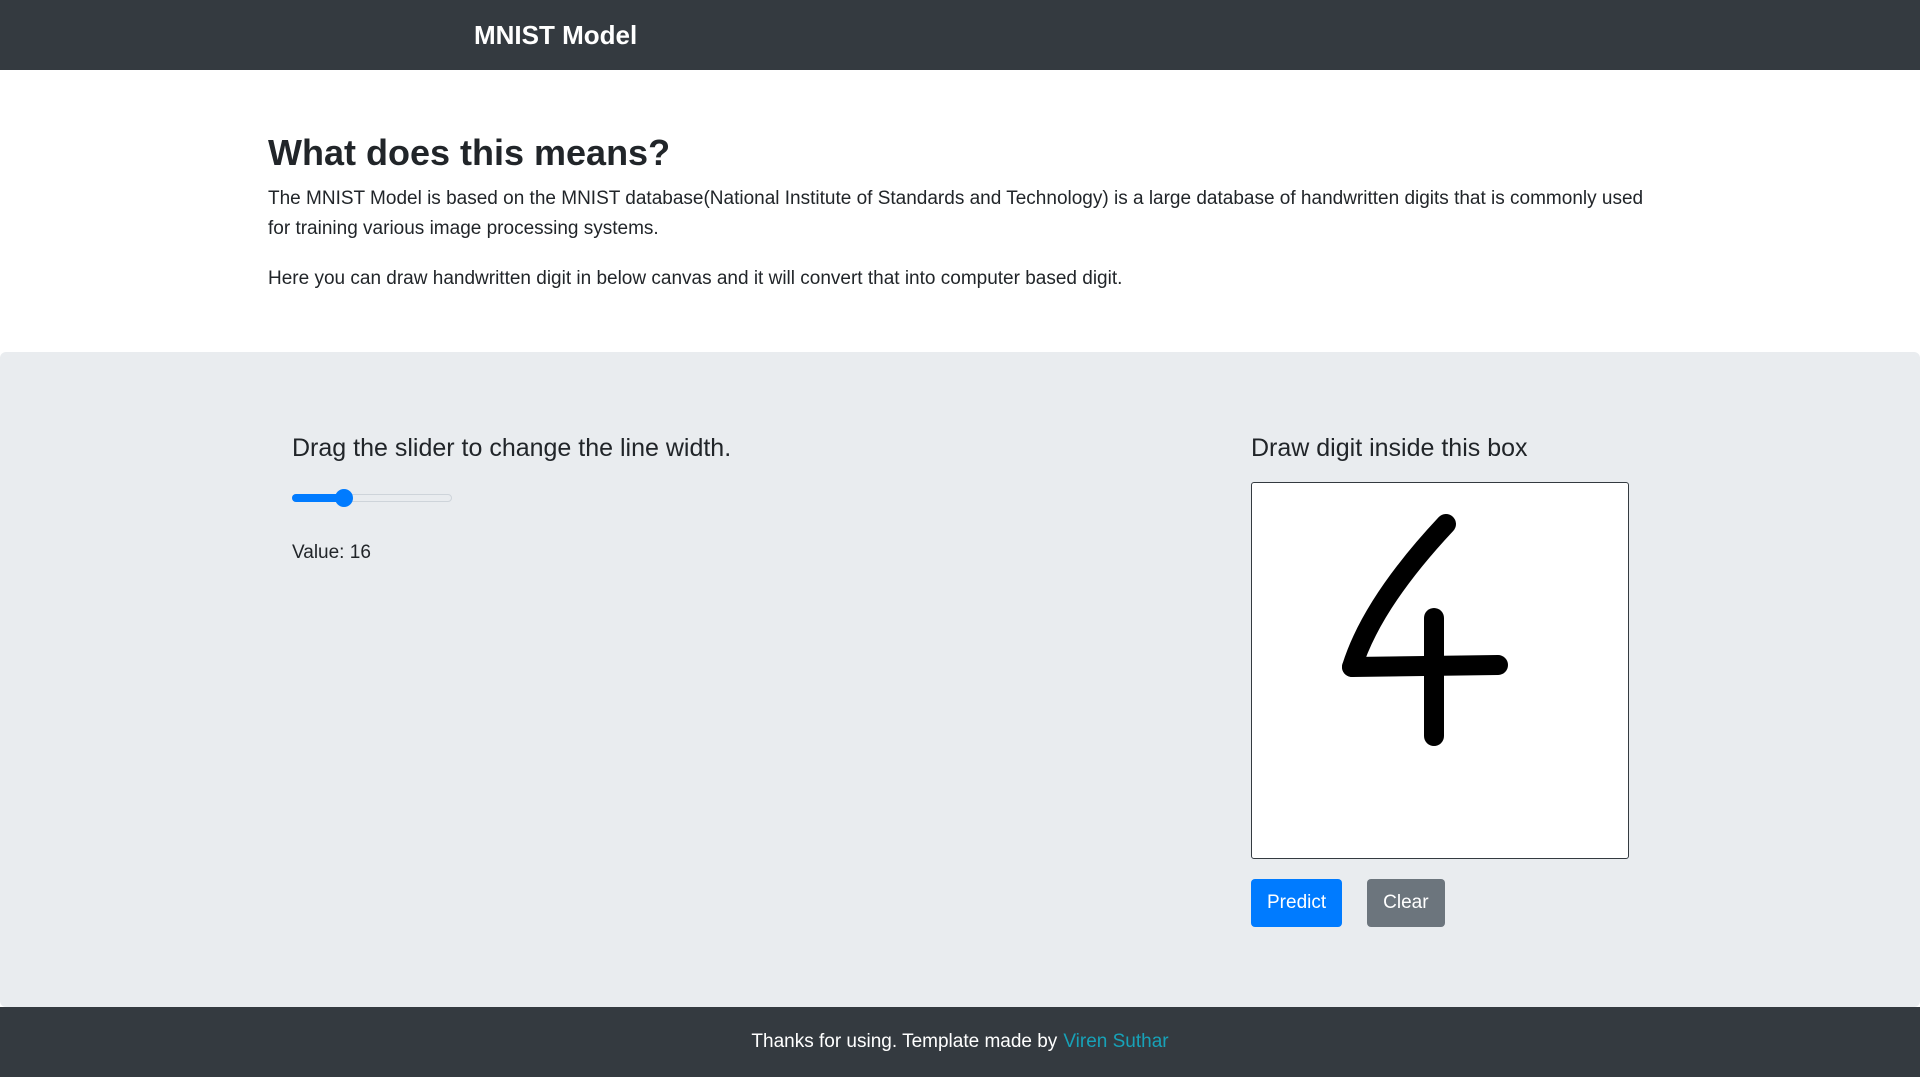 This screenshot has width=1920, height=1077. What do you see at coordinates (344, 498) in the screenshot?
I see `slider-thumb` at bounding box center [344, 498].